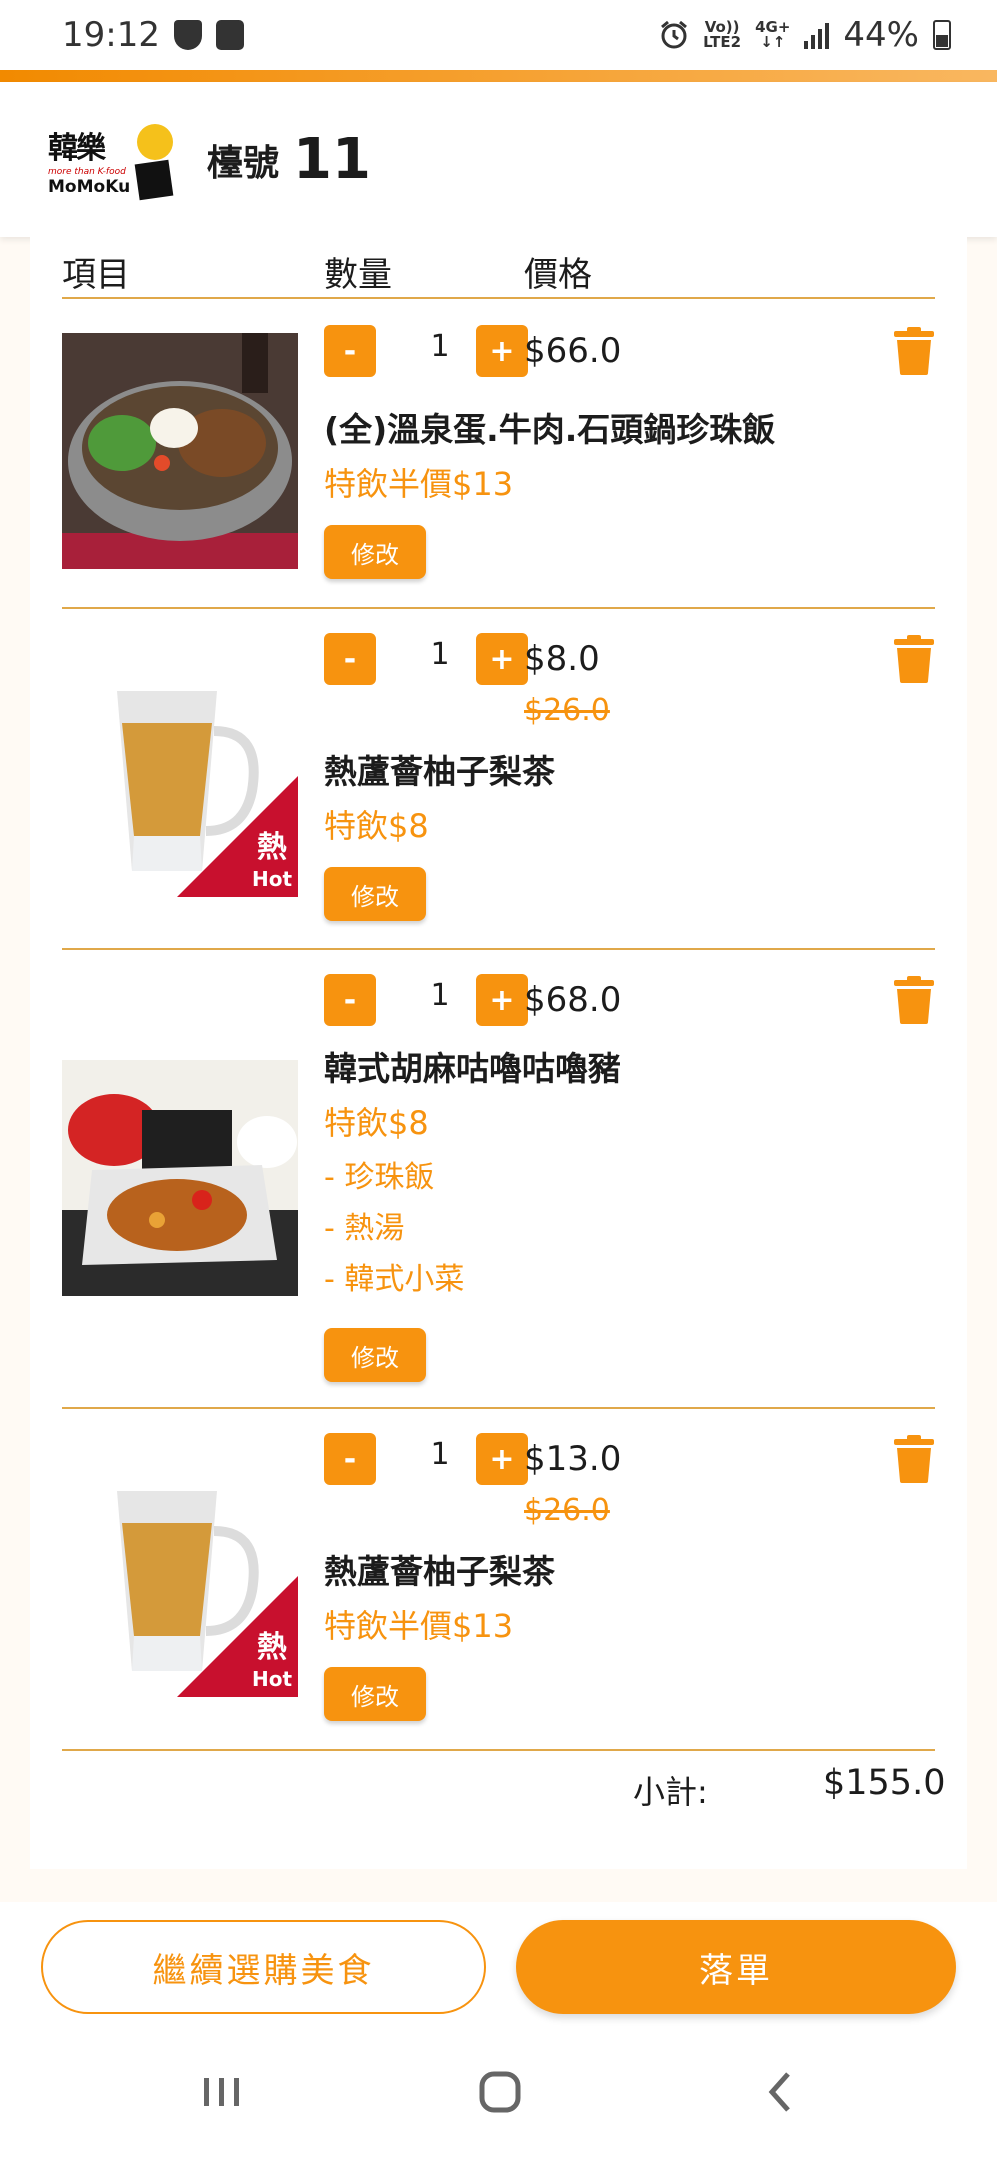  I want to click on column-price: 價格, so click(558, 275).